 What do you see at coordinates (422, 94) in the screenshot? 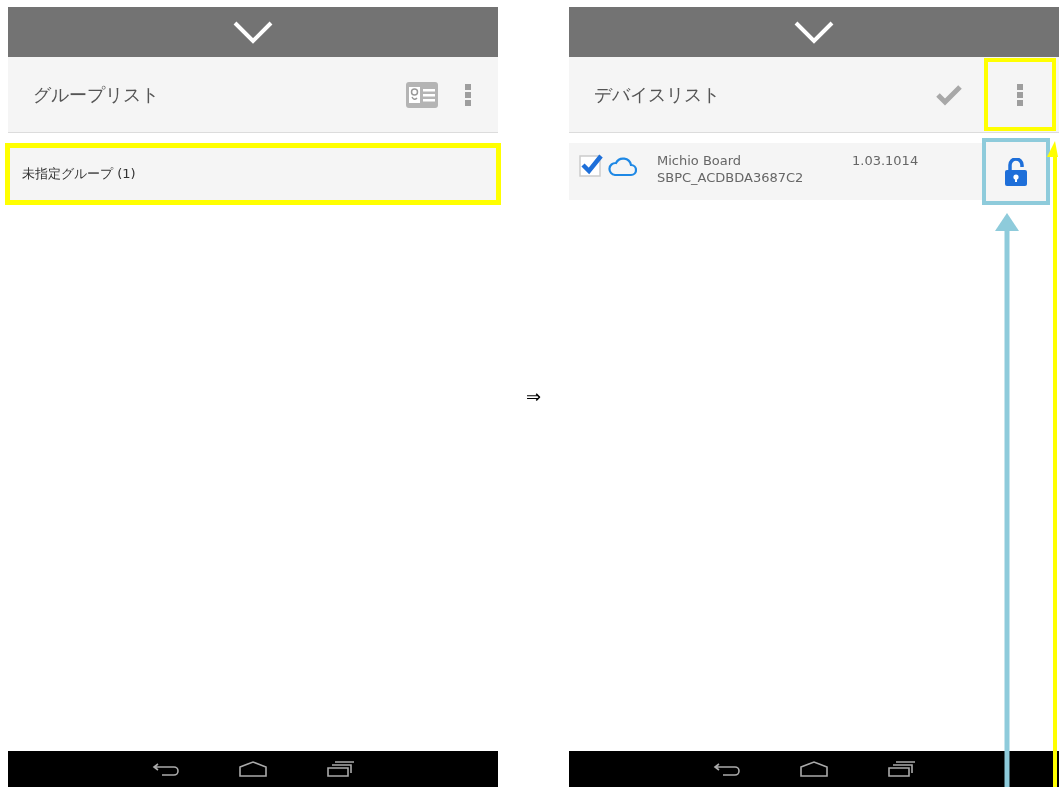
I see `contact-card-icon` at bounding box center [422, 94].